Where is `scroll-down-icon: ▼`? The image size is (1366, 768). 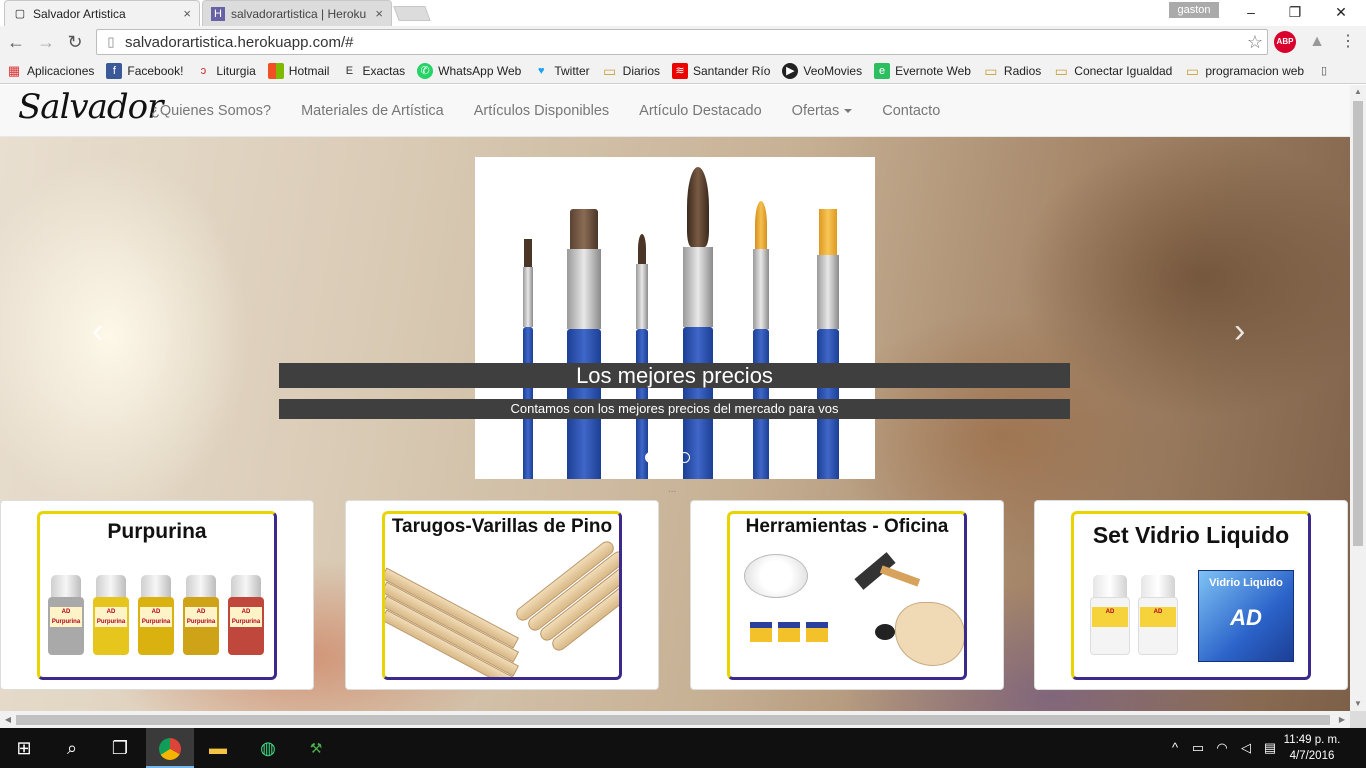
scroll-down-icon: ▼ is located at coordinates (1358, 704).